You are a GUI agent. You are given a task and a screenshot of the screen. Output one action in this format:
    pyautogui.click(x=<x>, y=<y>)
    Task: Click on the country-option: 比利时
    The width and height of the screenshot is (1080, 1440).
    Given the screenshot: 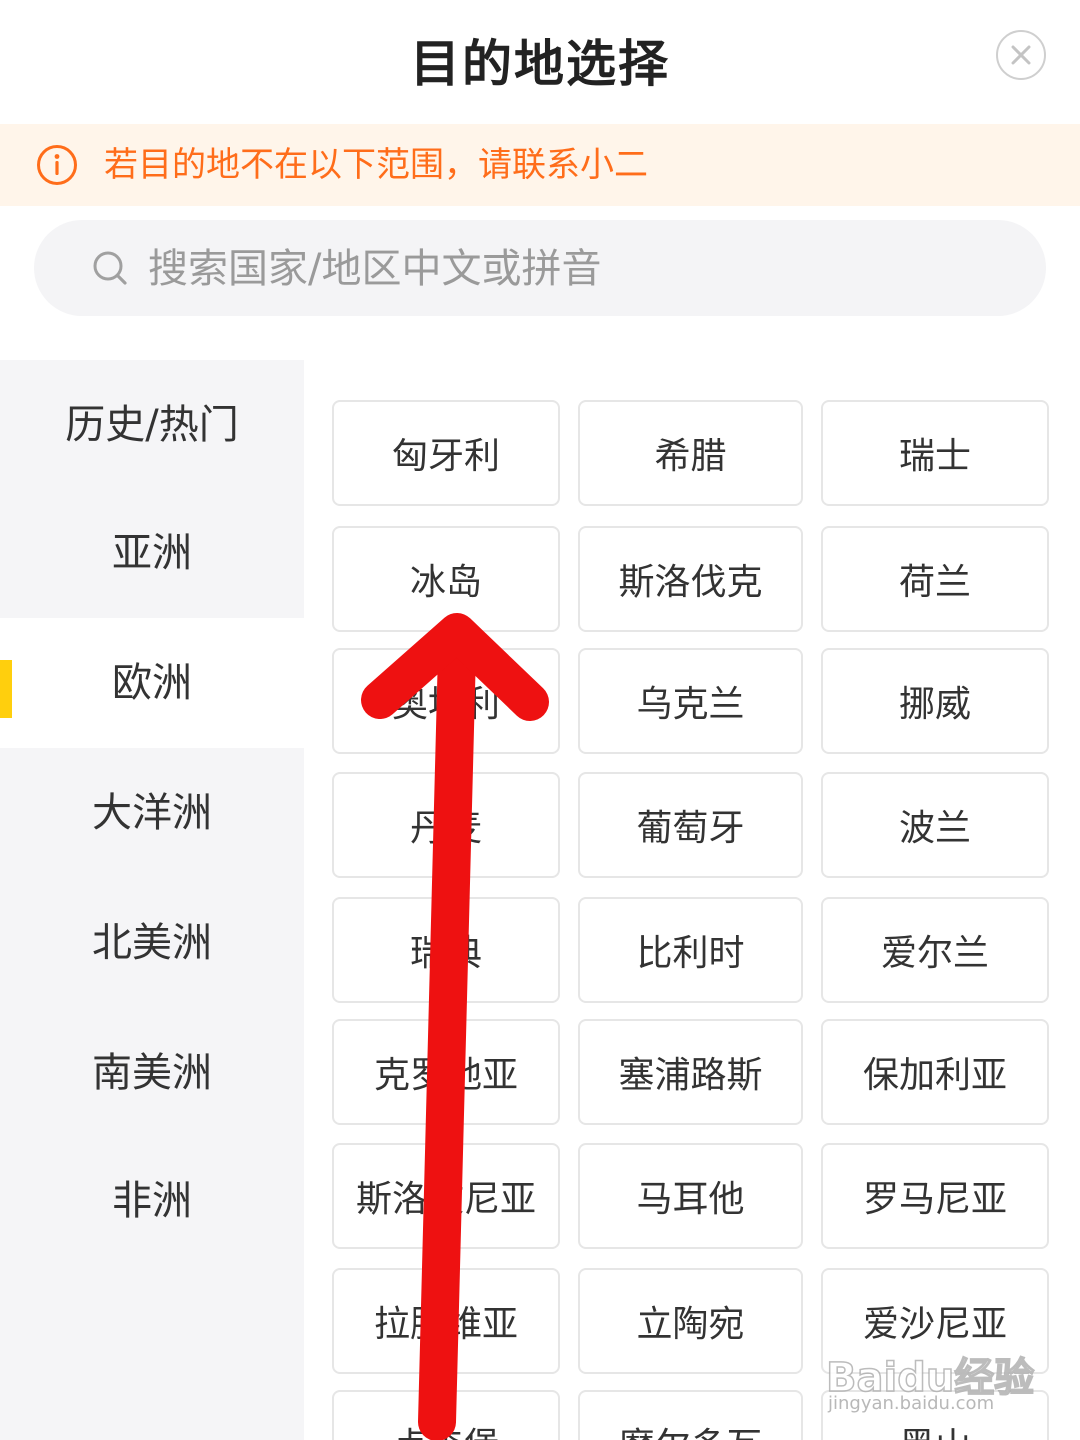 What is the action you would take?
    pyautogui.click(x=690, y=950)
    